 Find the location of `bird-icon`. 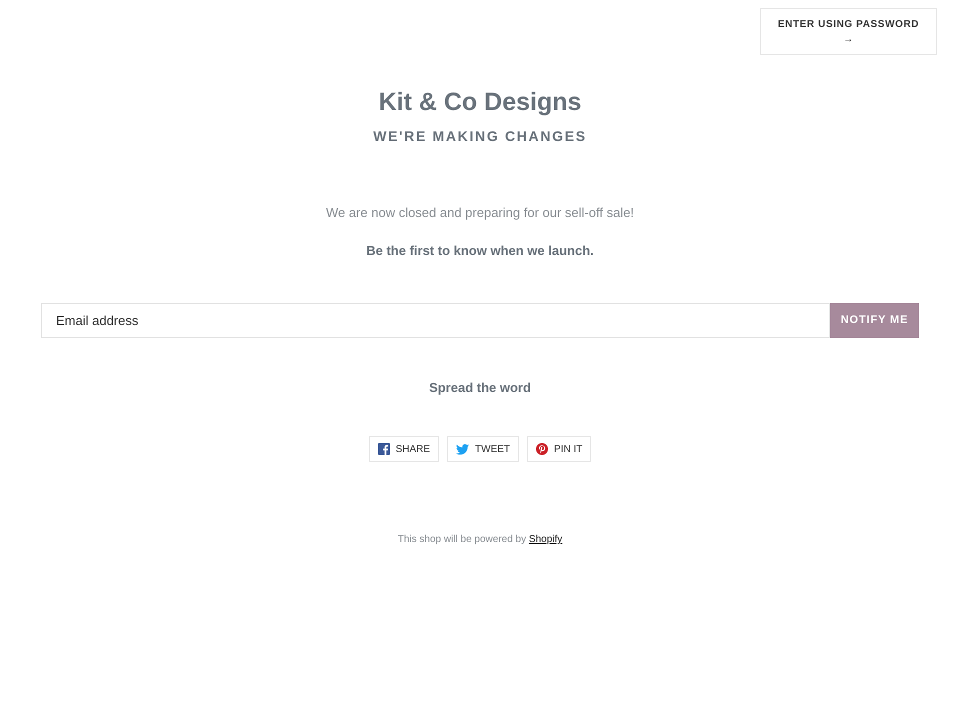

bird-icon is located at coordinates (463, 449).